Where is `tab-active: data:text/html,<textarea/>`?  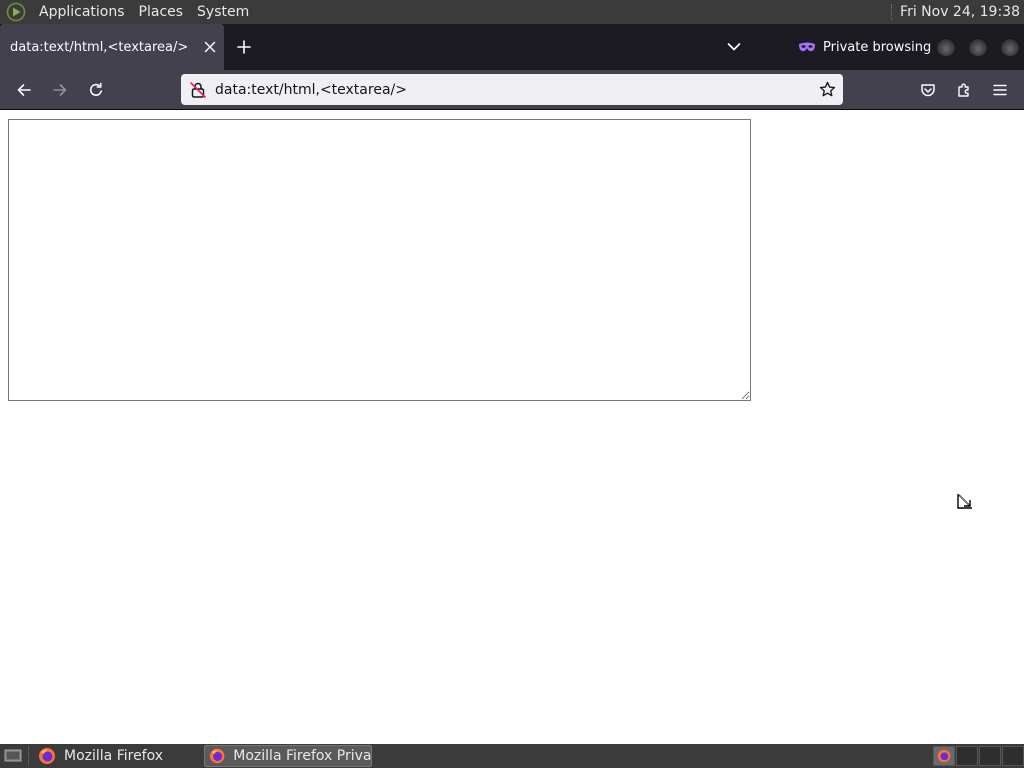
tab-active: data:text/html,<textarea/> is located at coordinates (112, 47).